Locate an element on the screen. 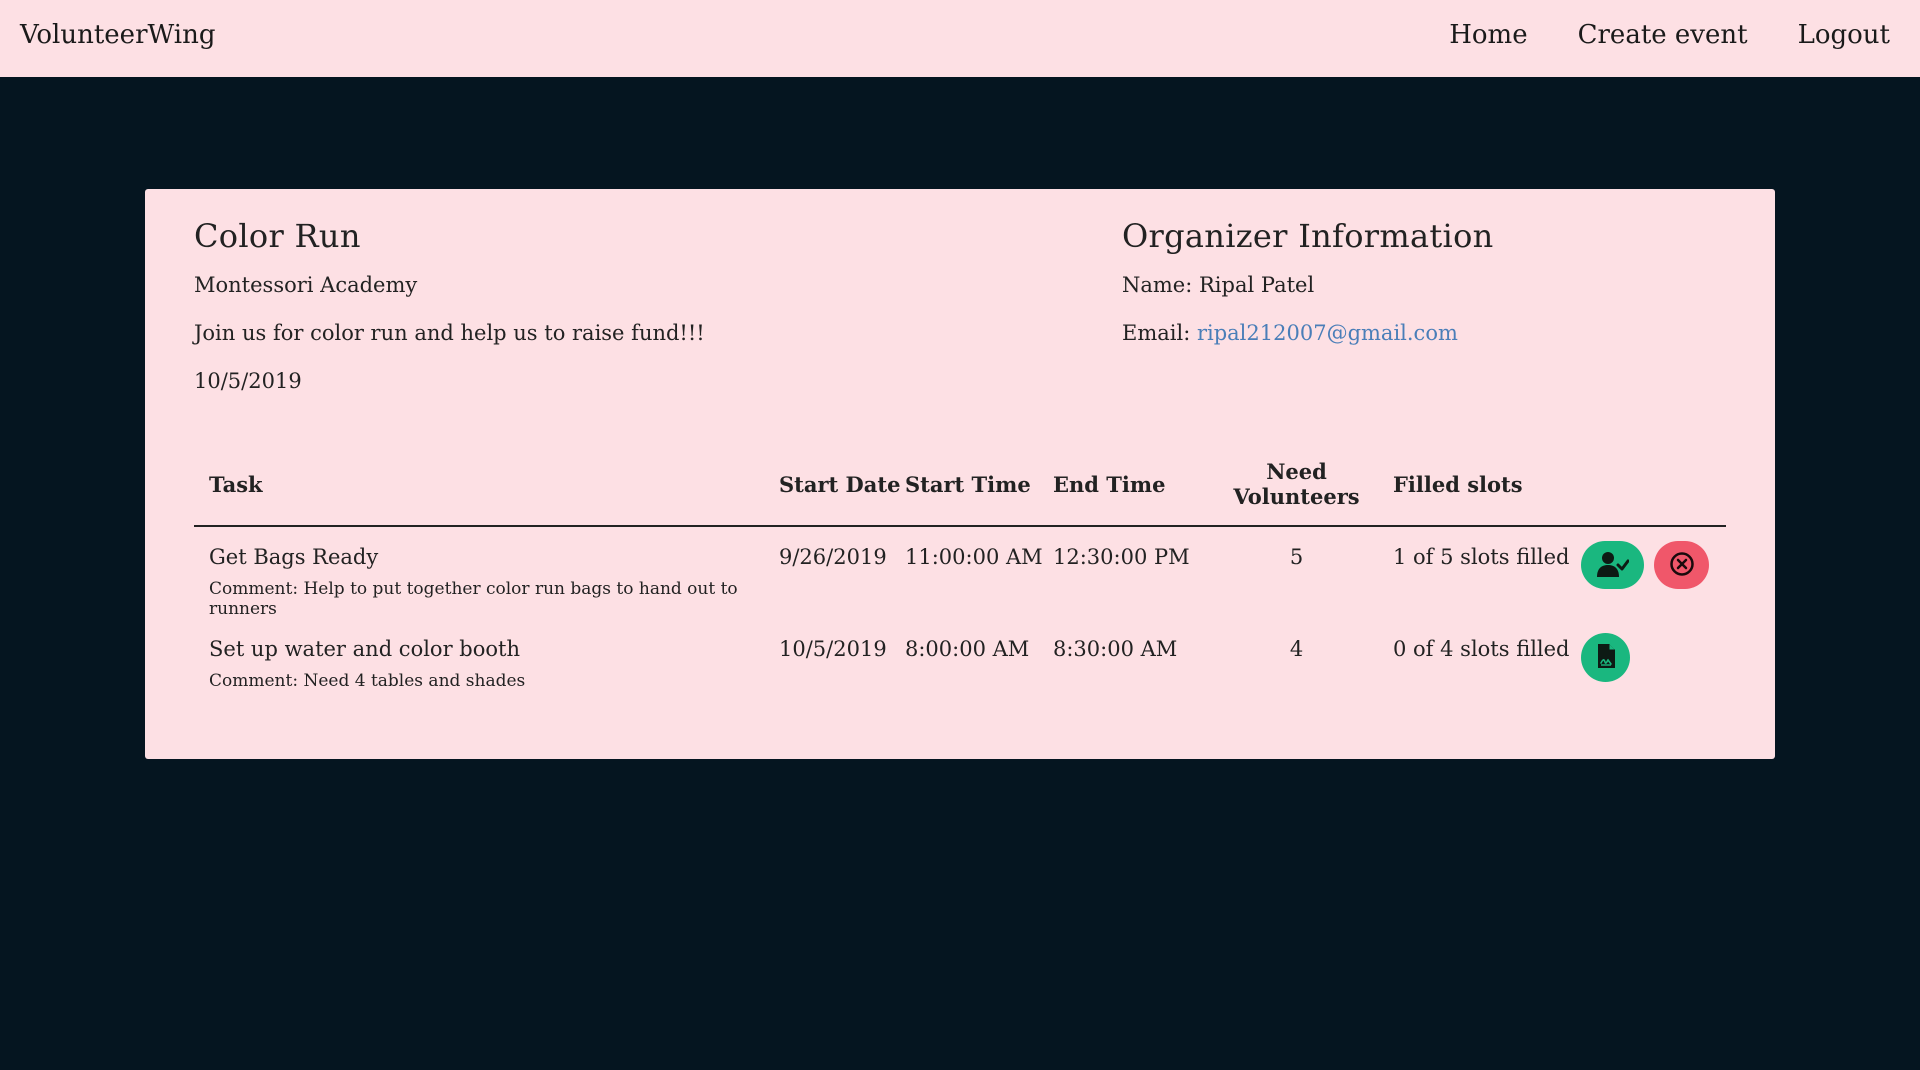  nav-link-create-event: Create event is located at coordinates (1663, 35).